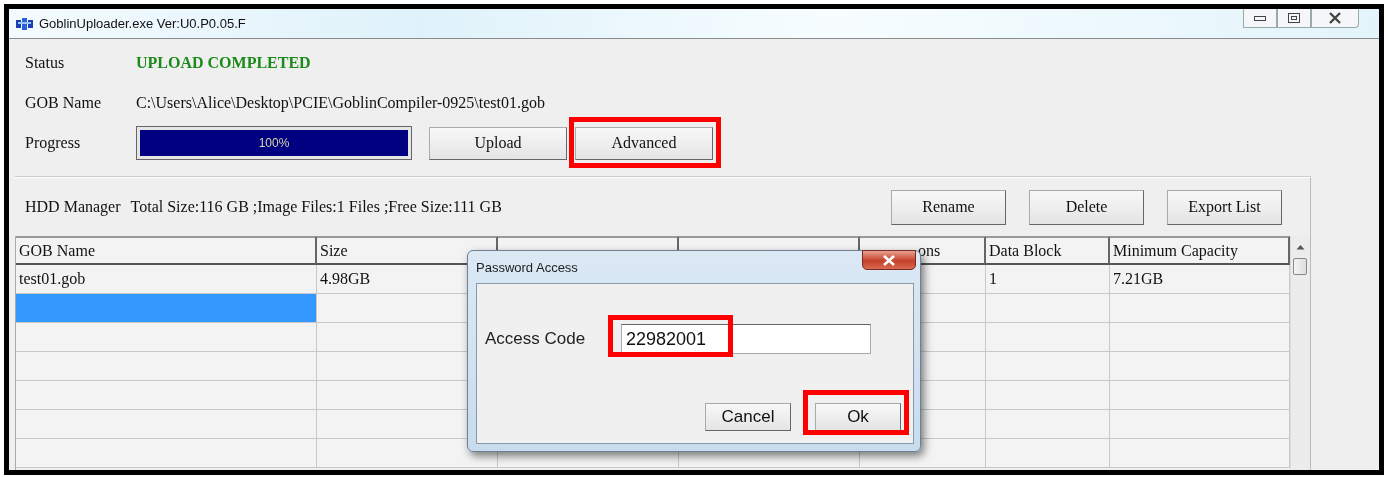 This screenshot has width=1389, height=477. What do you see at coordinates (498, 143) in the screenshot?
I see `action-button: Upload` at bounding box center [498, 143].